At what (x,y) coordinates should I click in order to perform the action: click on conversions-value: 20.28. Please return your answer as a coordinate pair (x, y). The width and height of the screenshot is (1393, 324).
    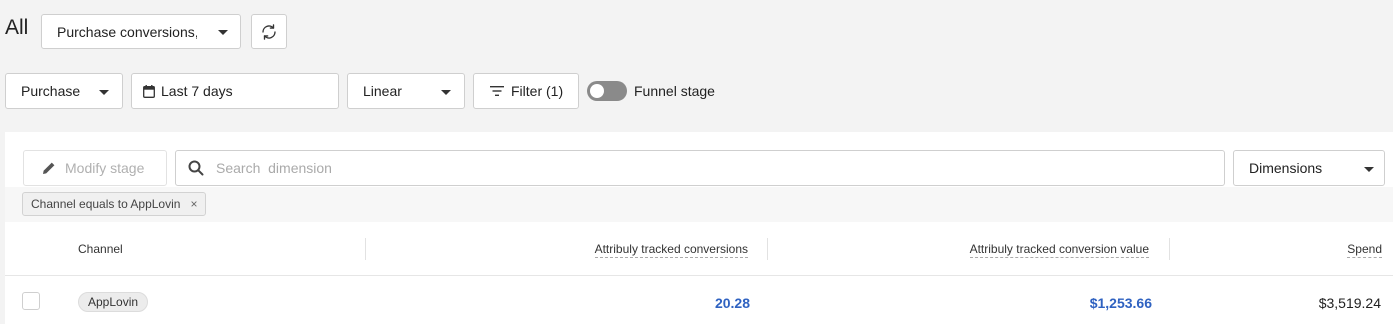
    Looking at the image, I should click on (732, 303).